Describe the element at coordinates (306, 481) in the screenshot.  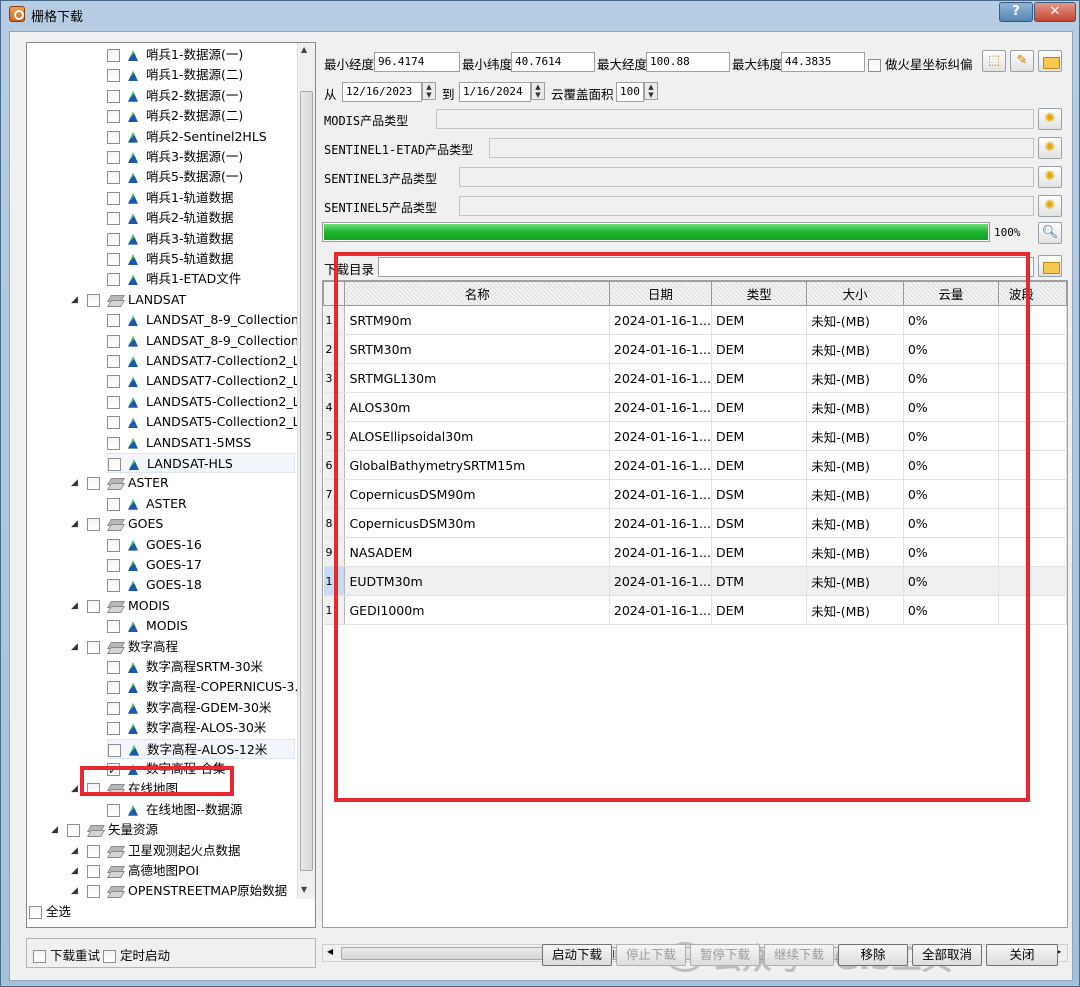
I see `tree-scroll-thumb` at that location.